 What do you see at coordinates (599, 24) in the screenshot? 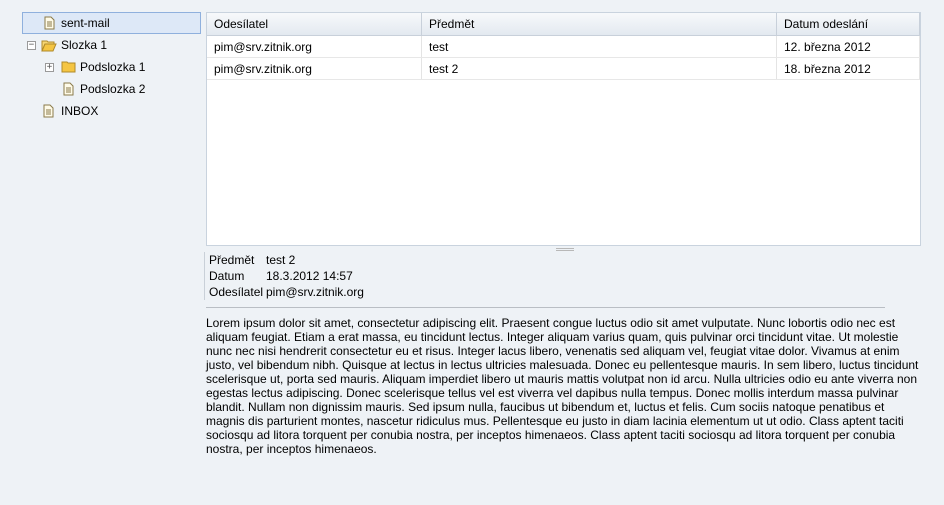
I see `column-header-subject: Předmět` at bounding box center [599, 24].